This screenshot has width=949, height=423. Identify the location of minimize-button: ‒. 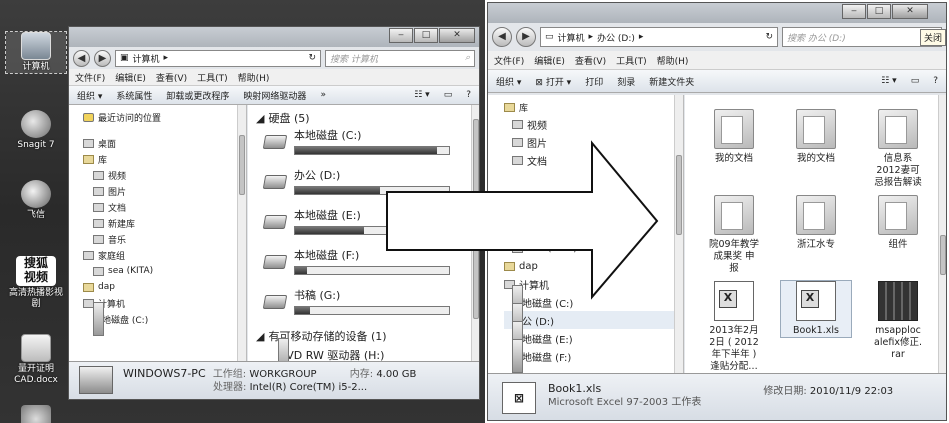
(854, 11).